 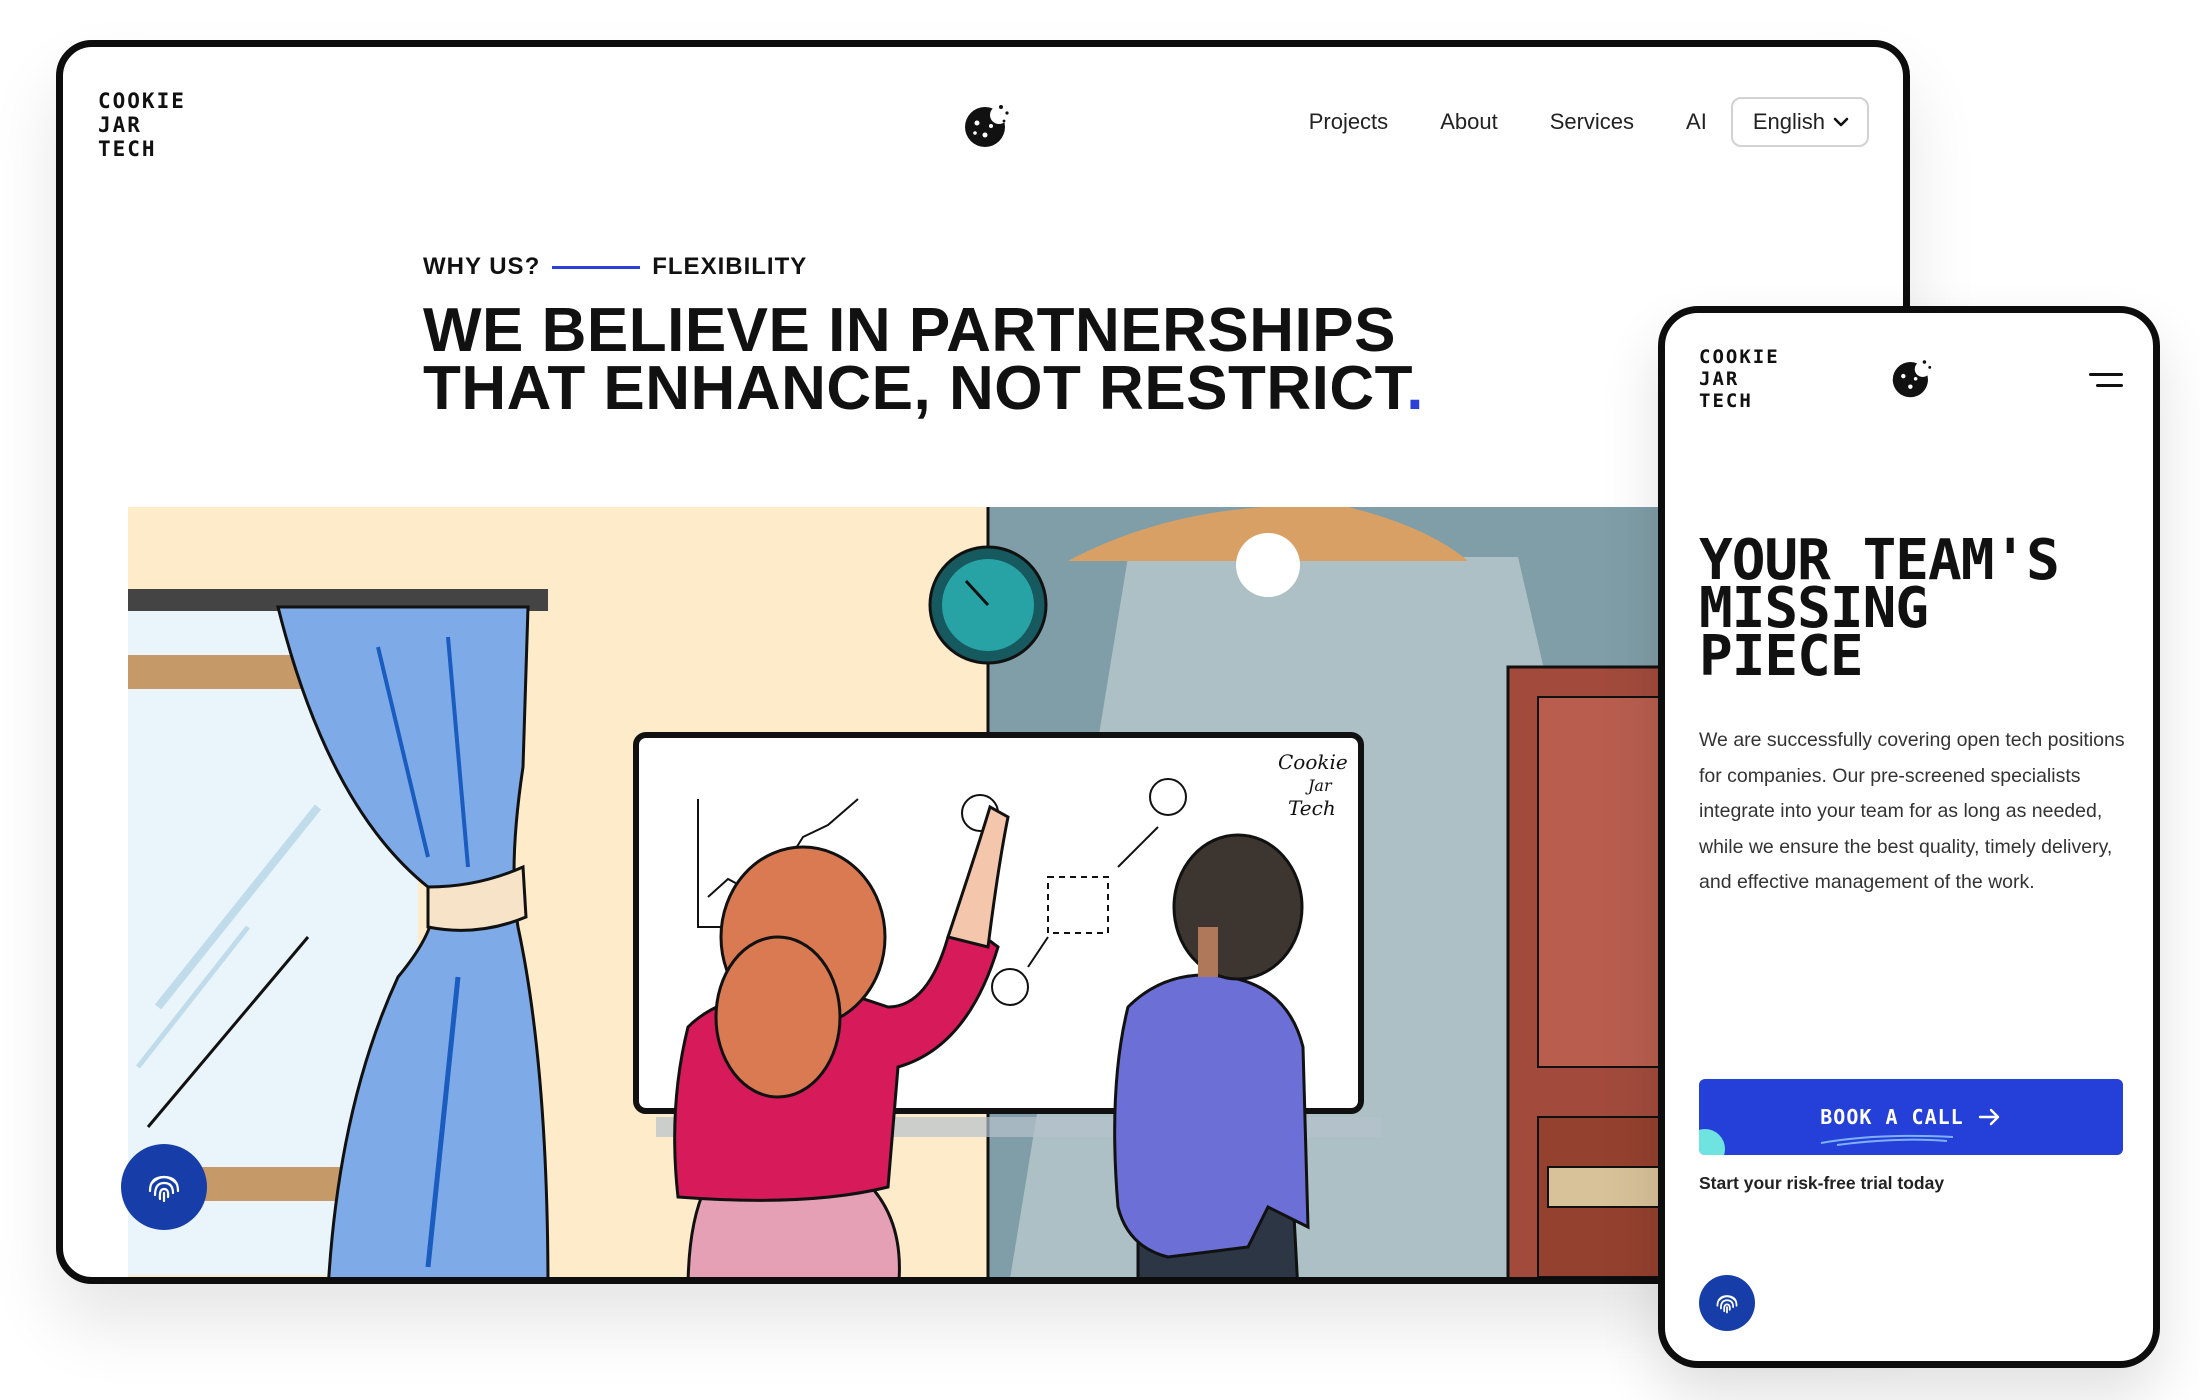 What do you see at coordinates (1348, 122) in the screenshot?
I see `nav-link-projects: Projects` at bounding box center [1348, 122].